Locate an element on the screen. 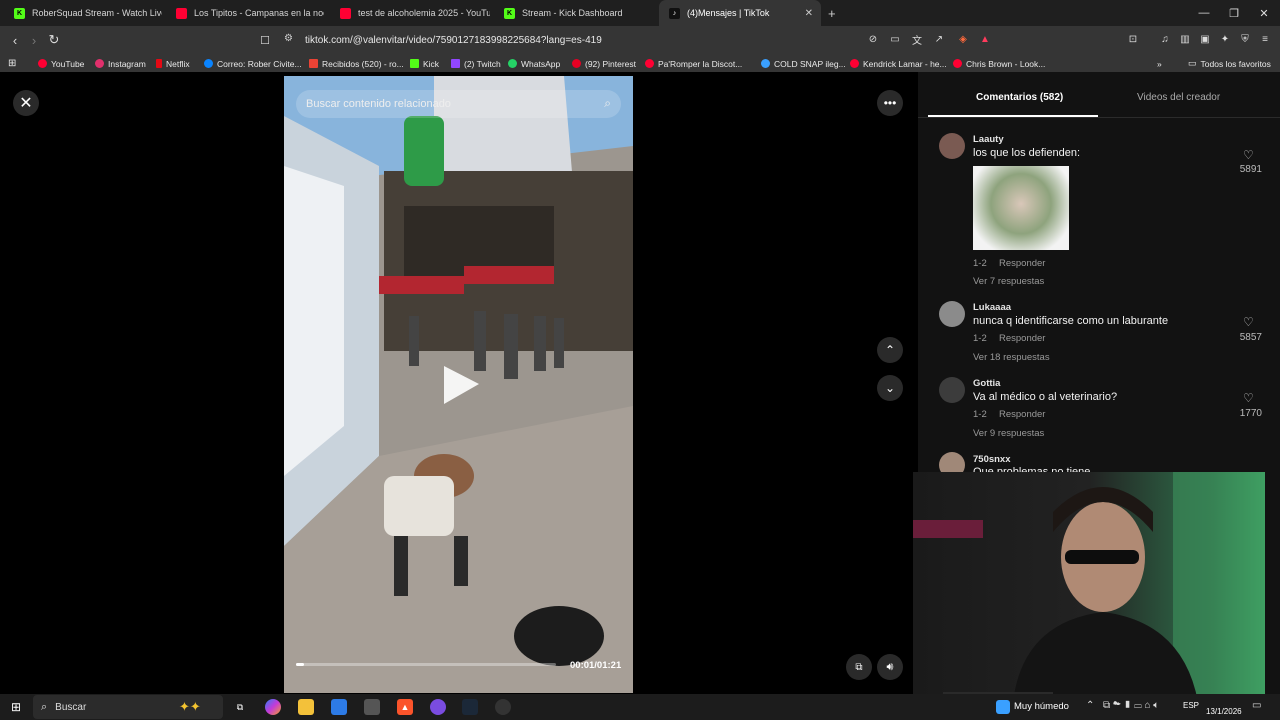 This screenshot has height=720, width=1280. translate-off-icon: ⊘ is located at coordinates (873, 39).